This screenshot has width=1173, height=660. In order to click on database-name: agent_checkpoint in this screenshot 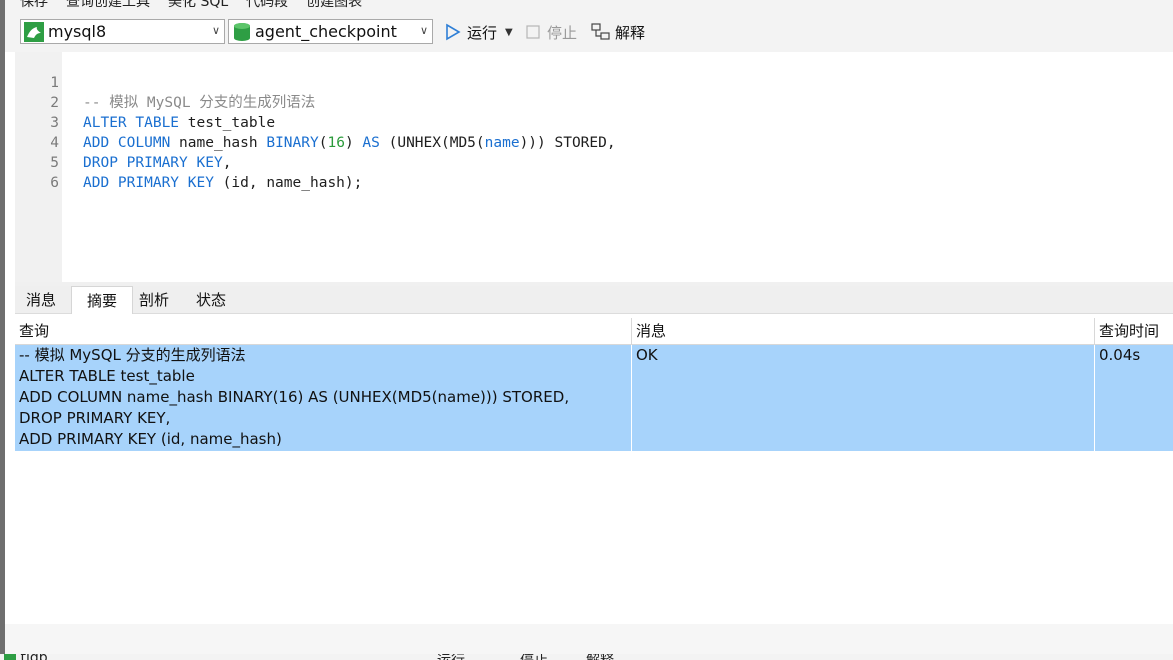, I will do `click(326, 31)`.